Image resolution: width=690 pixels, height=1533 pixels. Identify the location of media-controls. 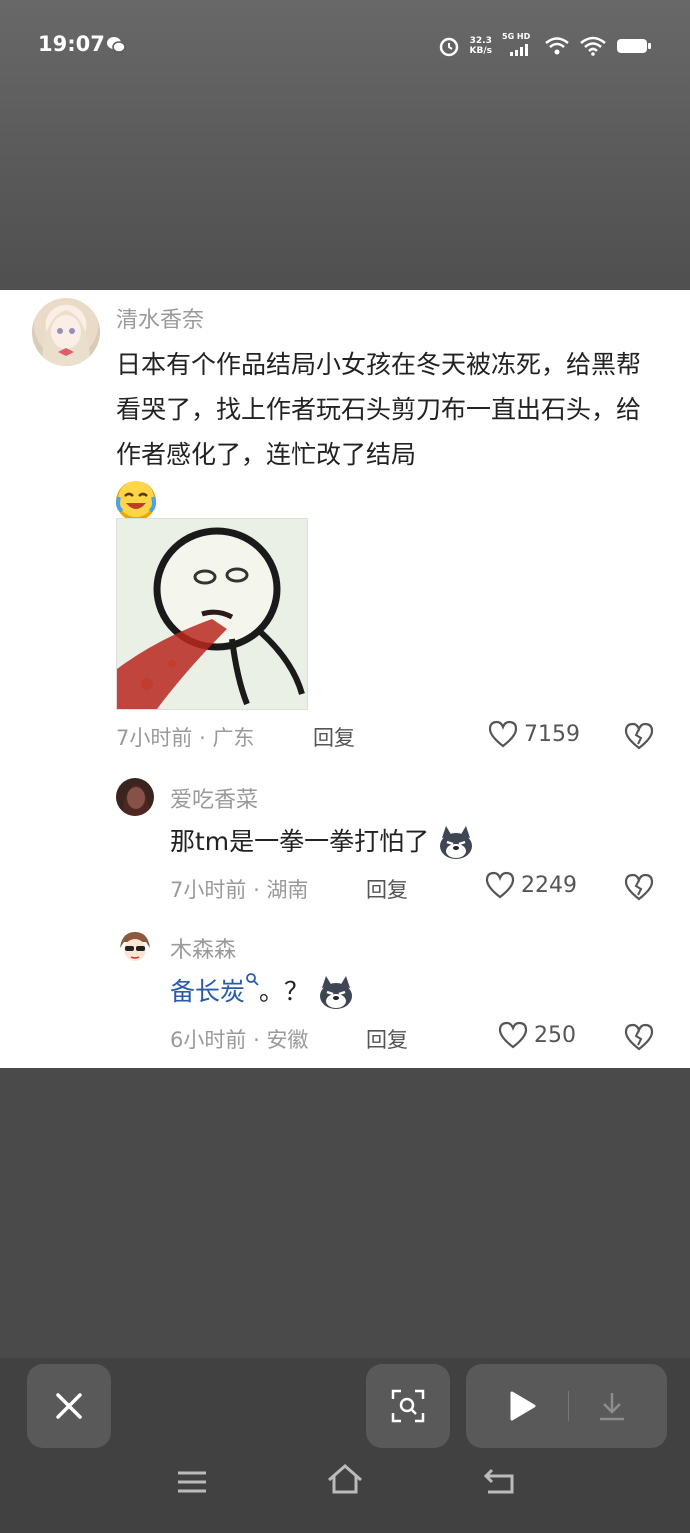
(566, 1406).